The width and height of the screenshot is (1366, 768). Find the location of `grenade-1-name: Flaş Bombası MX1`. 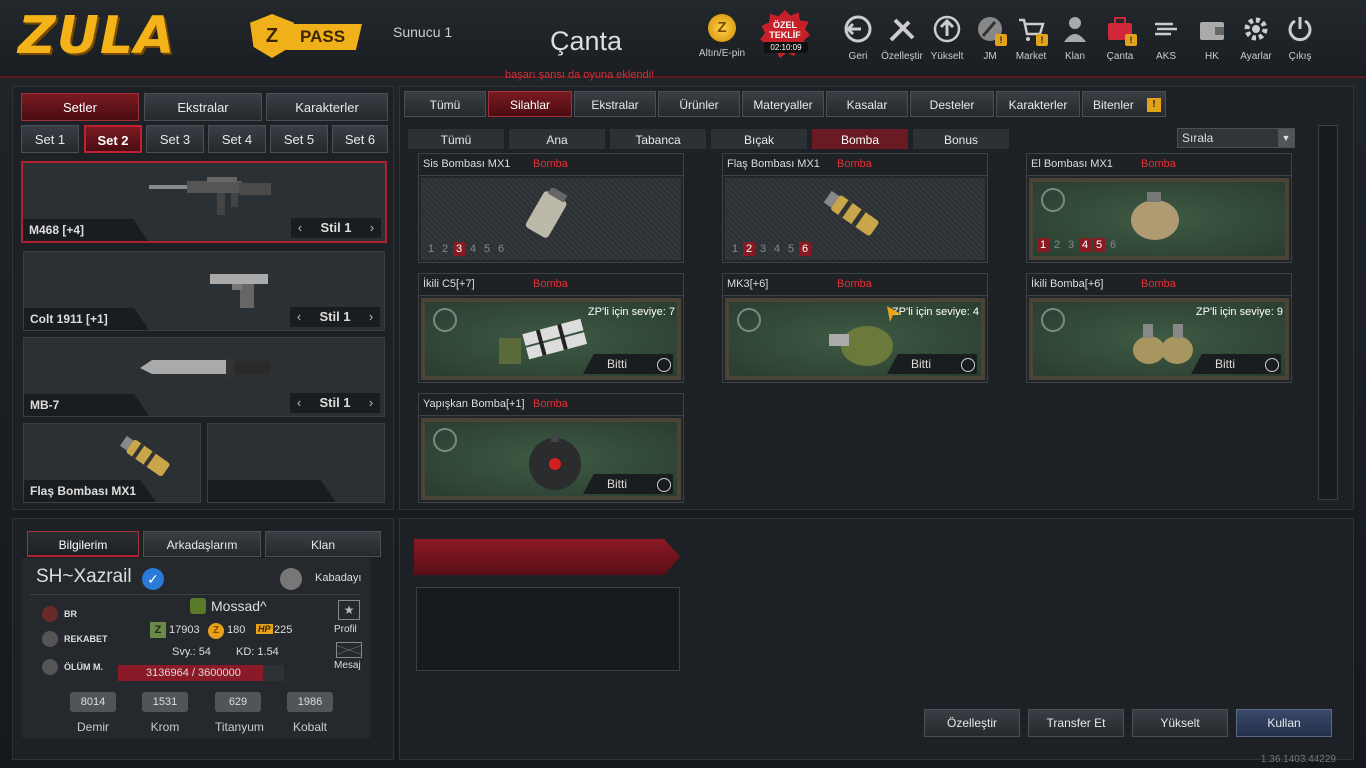

grenade-1-name: Flaş Bombası MX1 is located at coordinates (90, 491).